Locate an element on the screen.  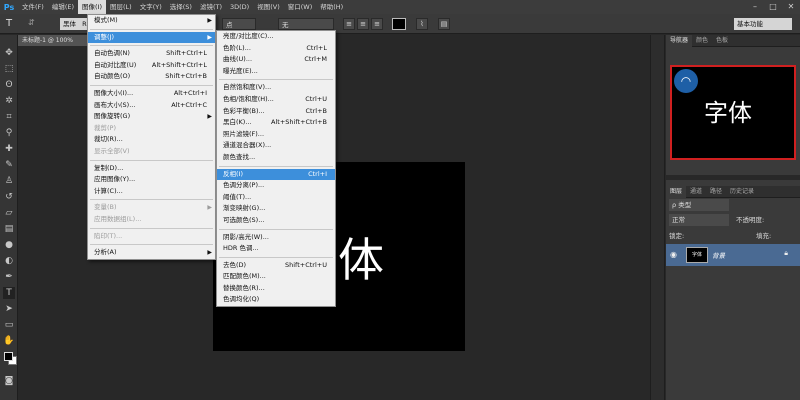
layer-name: 背景 is located at coordinates (718, 255).